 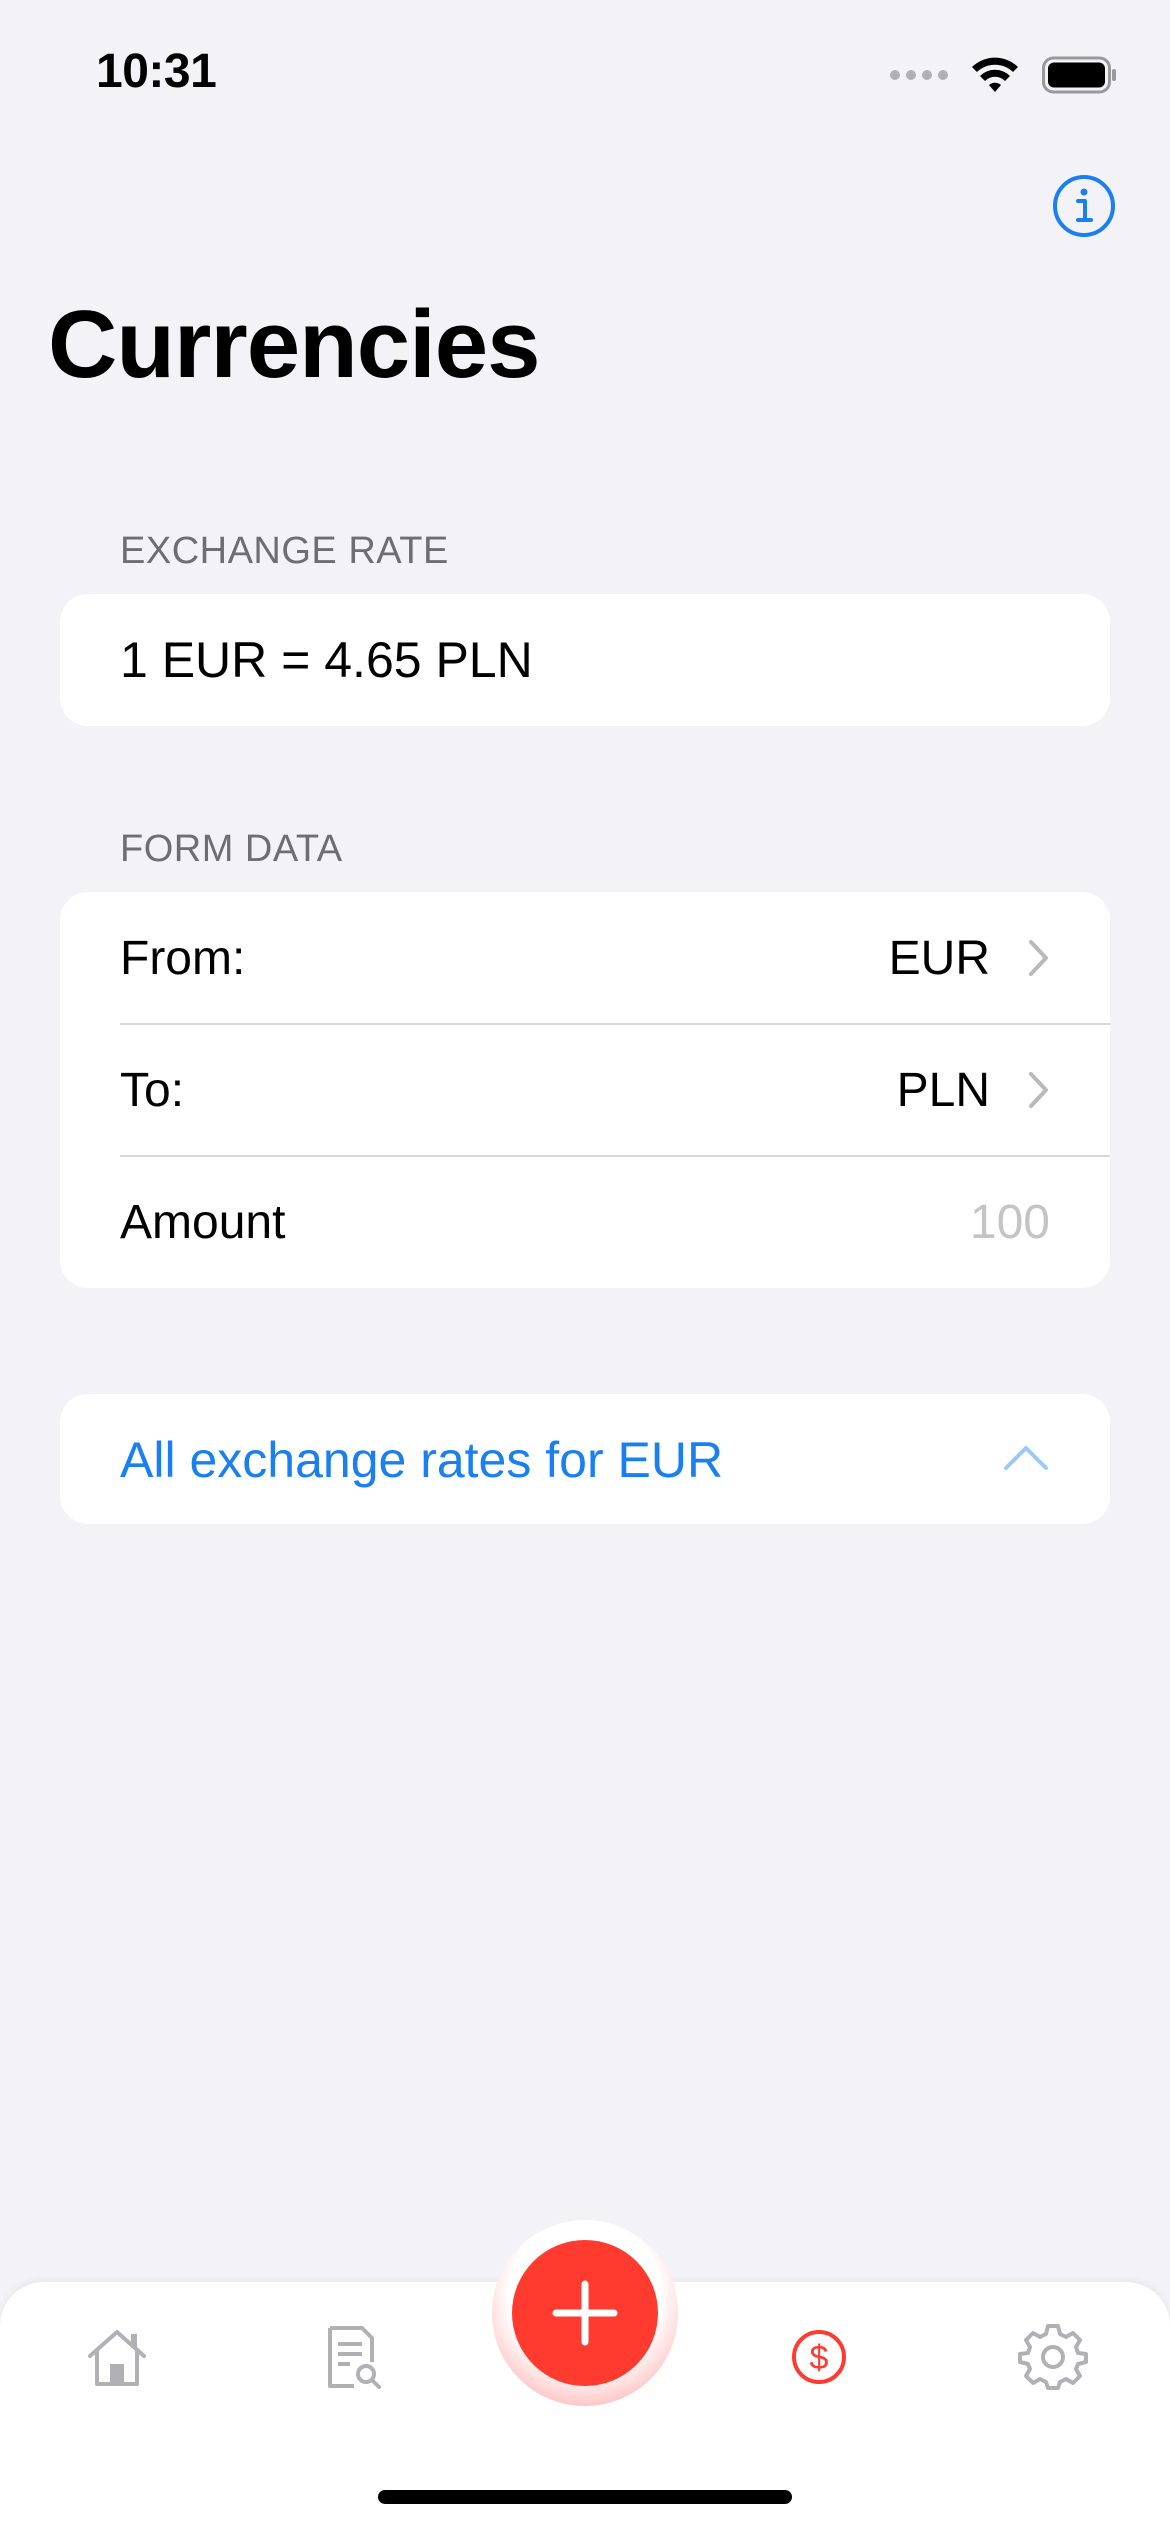 I want to click on amount-label: Amount, so click(x=203, y=1222).